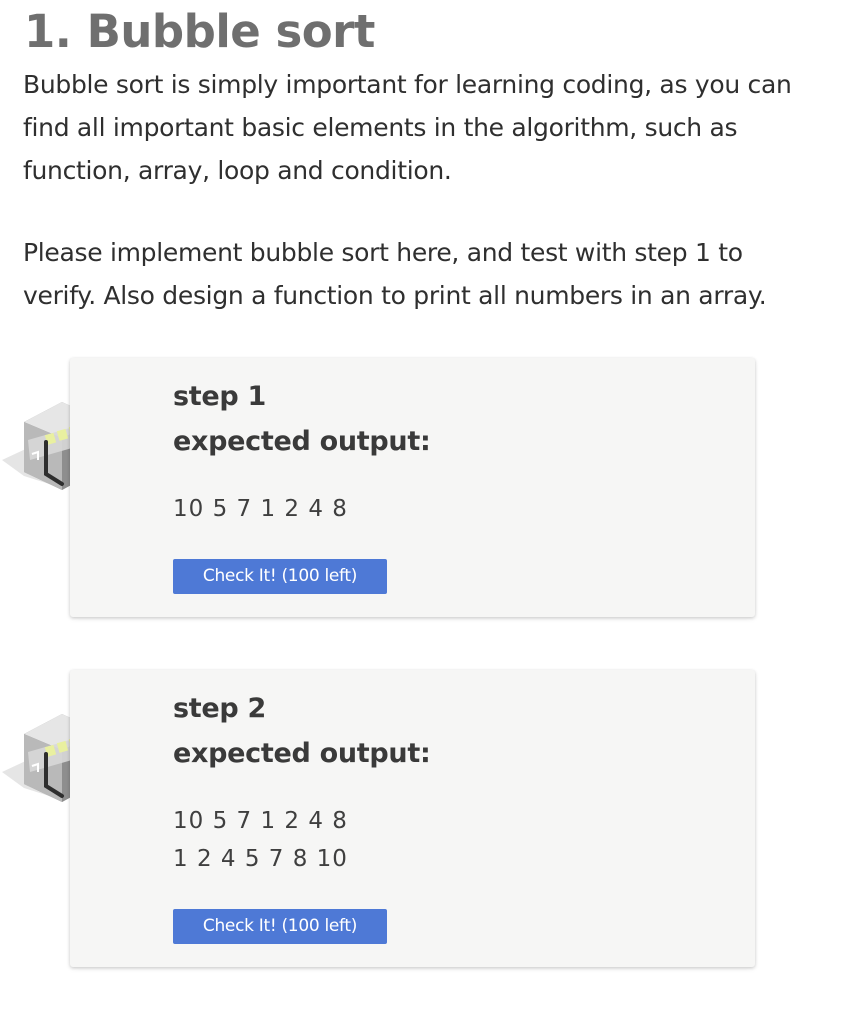  What do you see at coordinates (199, 31) in the screenshot?
I see `page-title: 1. Bubble sort` at bounding box center [199, 31].